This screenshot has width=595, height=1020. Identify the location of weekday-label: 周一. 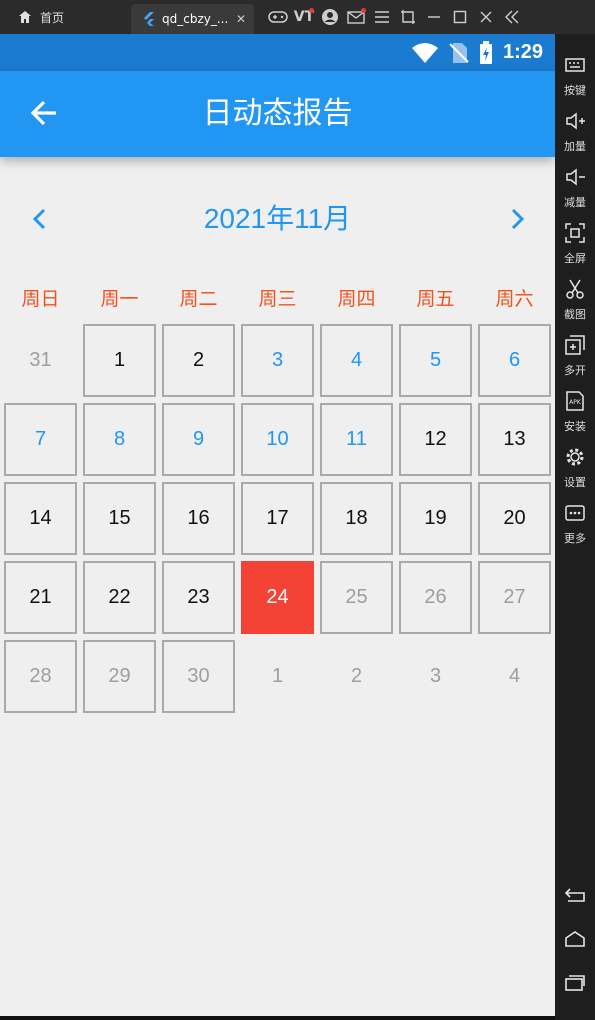
(119, 299).